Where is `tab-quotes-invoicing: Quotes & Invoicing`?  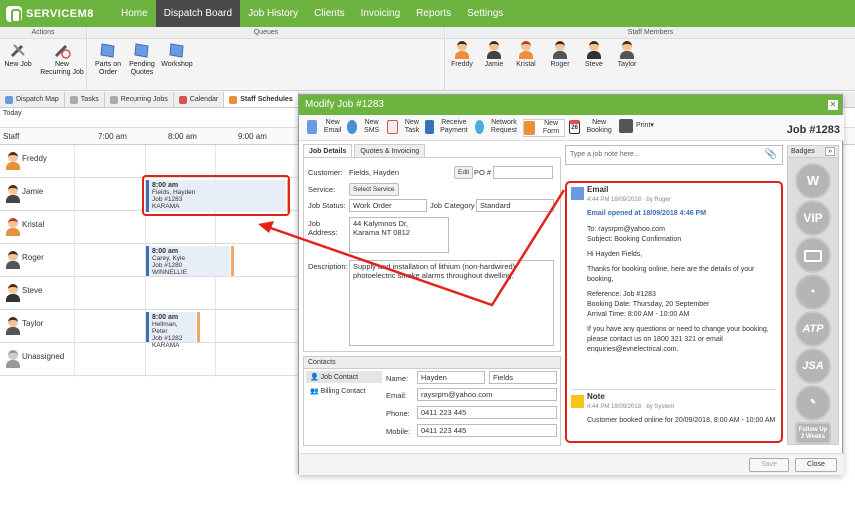 tab-quotes-invoicing: Quotes & Invoicing is located at coordinates (390, 150).